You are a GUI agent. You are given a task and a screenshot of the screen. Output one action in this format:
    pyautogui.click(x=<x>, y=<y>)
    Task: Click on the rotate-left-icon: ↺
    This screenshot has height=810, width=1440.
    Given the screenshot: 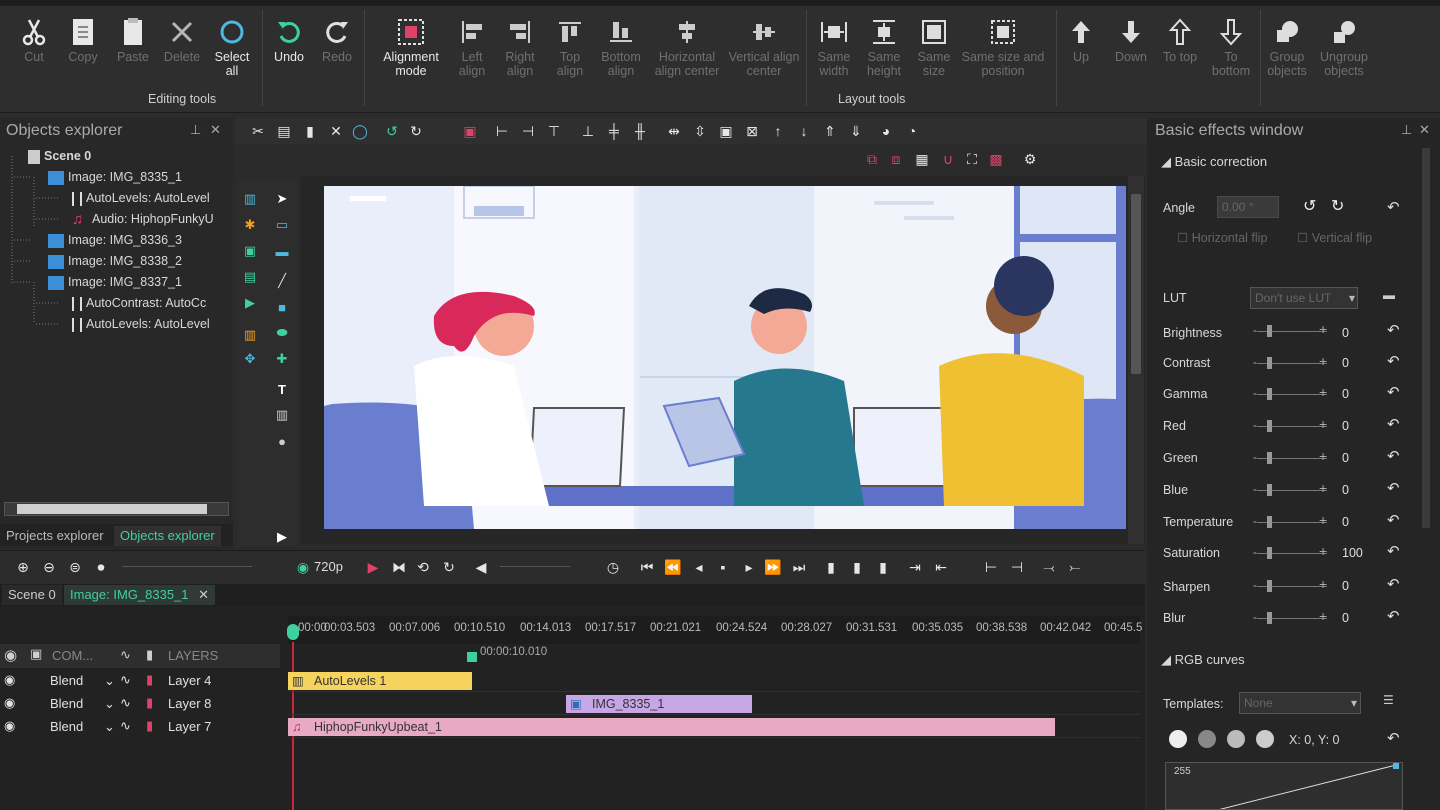 What is the action you would take?
    pyautogui.click(x=1309, y=206)
    